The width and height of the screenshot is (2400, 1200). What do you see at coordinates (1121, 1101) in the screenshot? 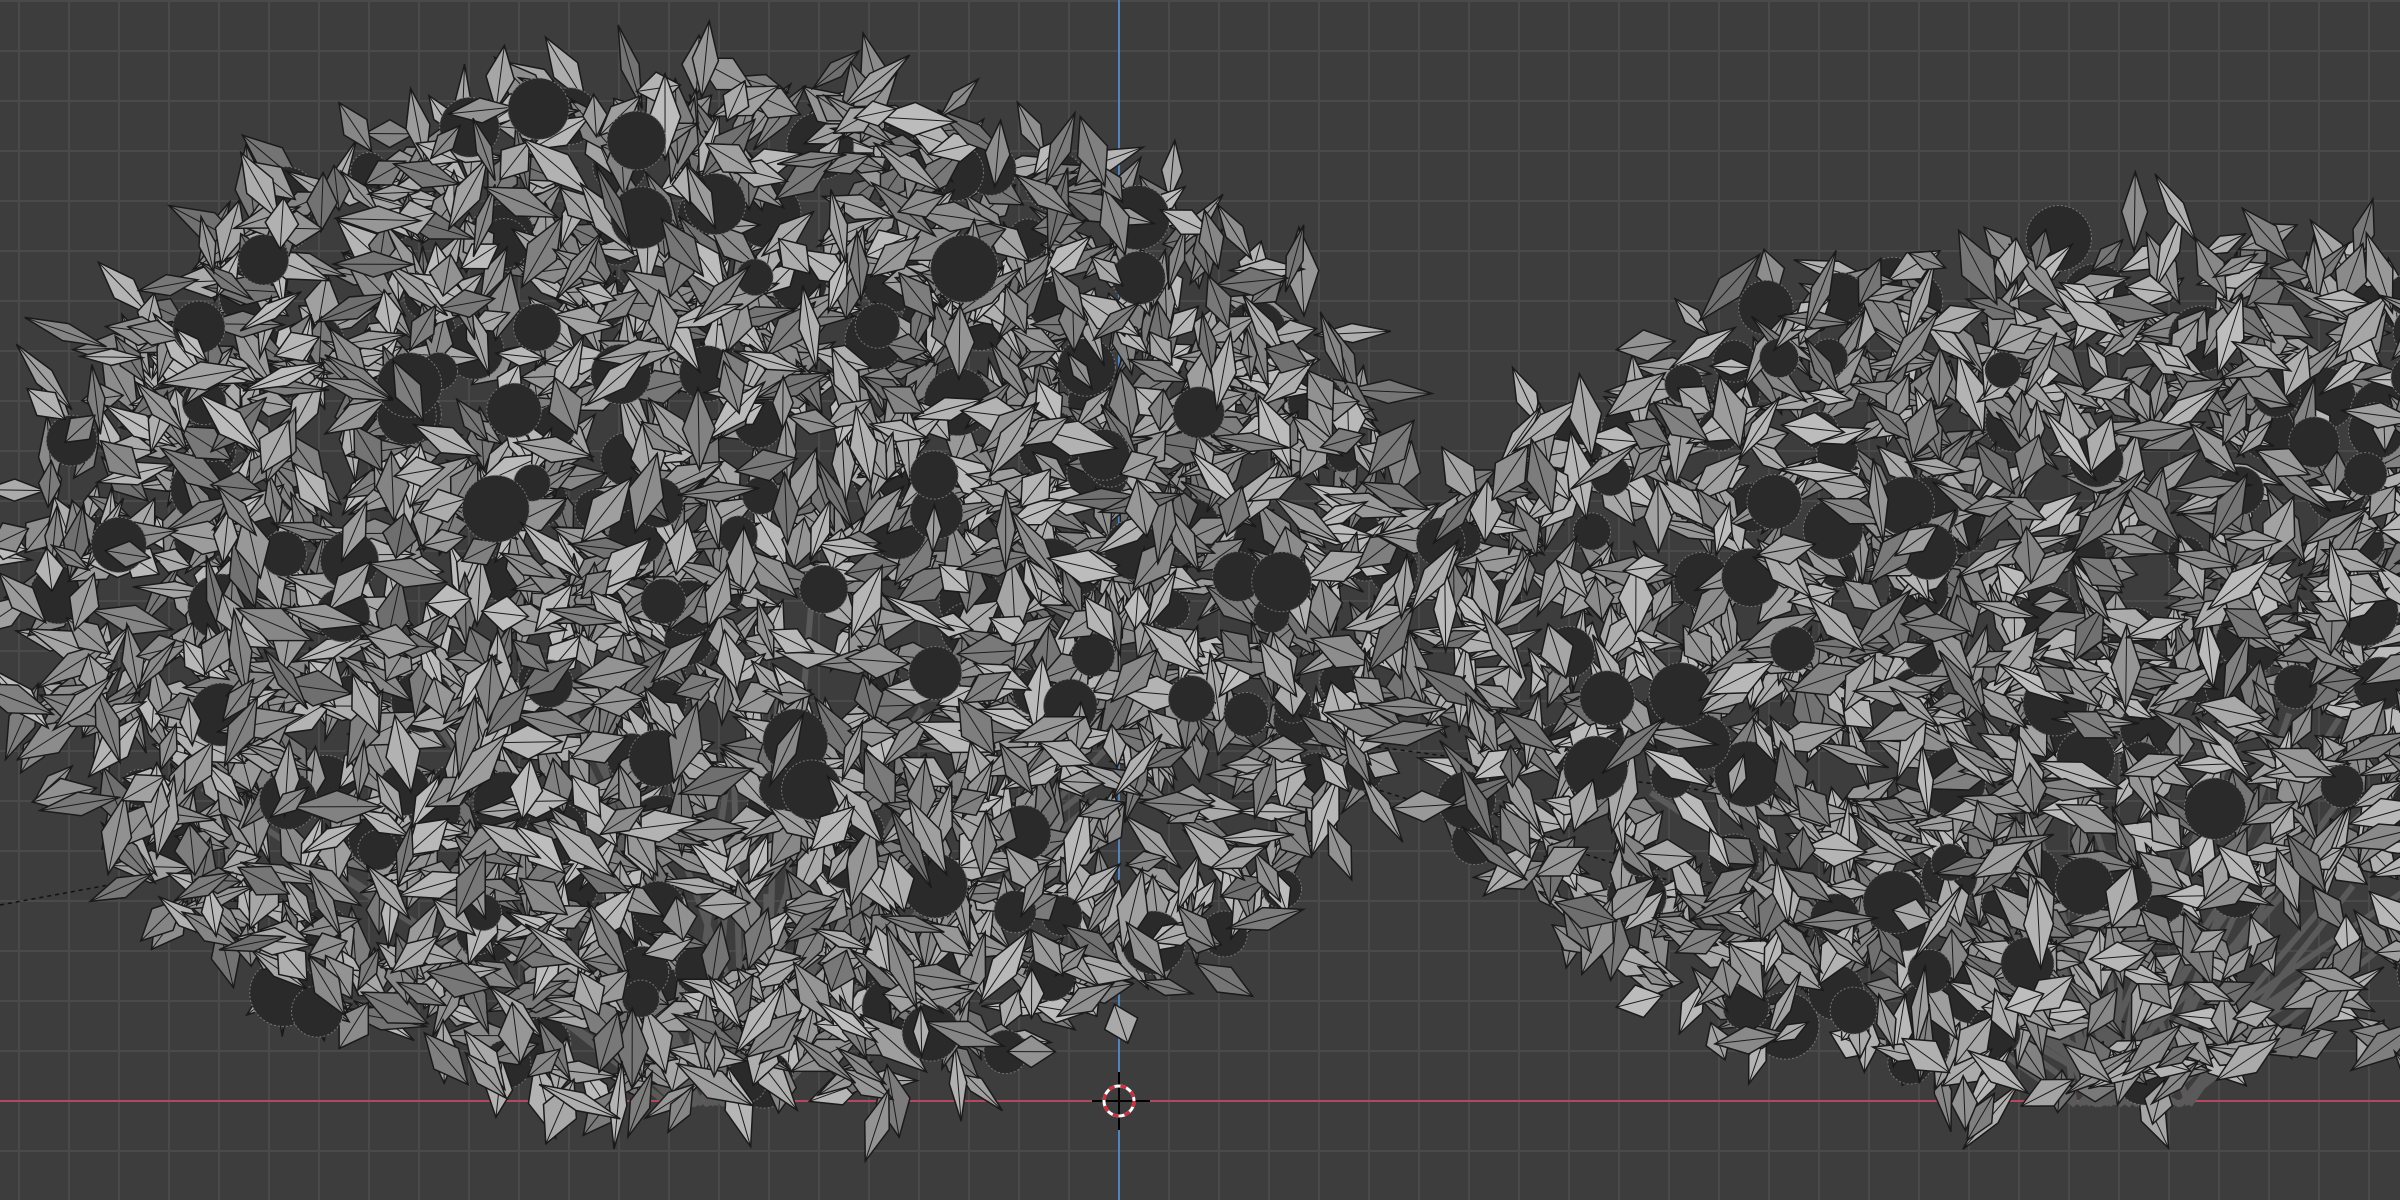
I see `3d-cursor-icon` at bounding box center [1121, 1101].